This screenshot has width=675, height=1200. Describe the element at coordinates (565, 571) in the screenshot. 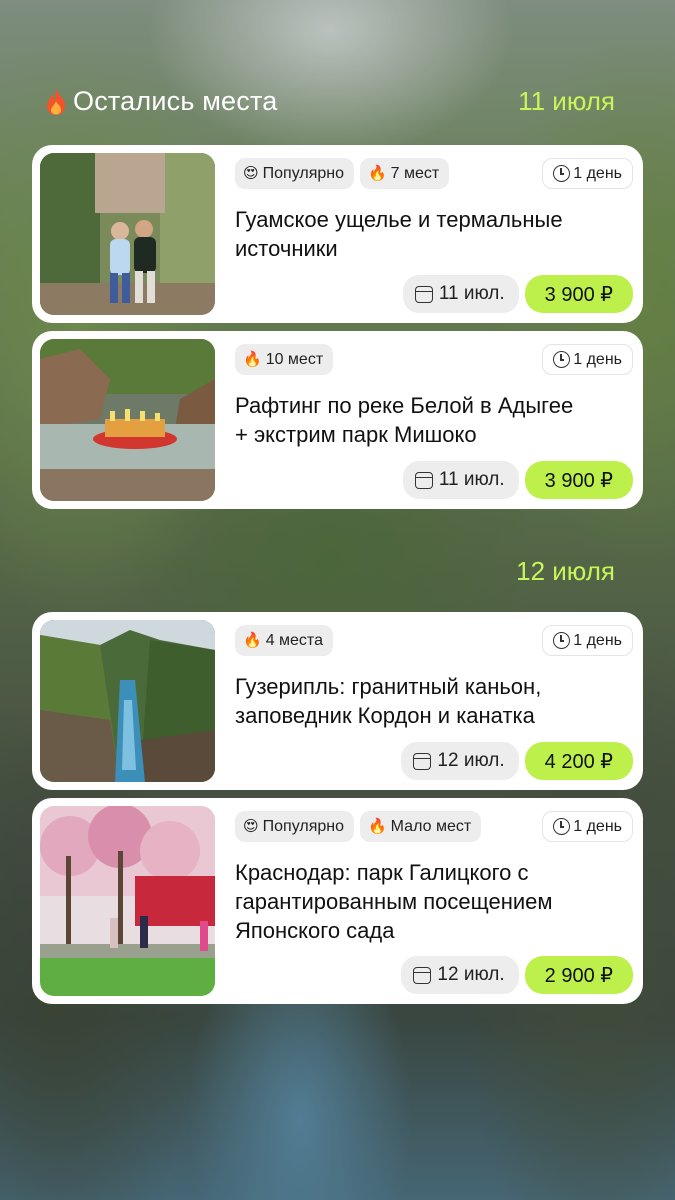

I see `section-date: 12 июля` at that location.